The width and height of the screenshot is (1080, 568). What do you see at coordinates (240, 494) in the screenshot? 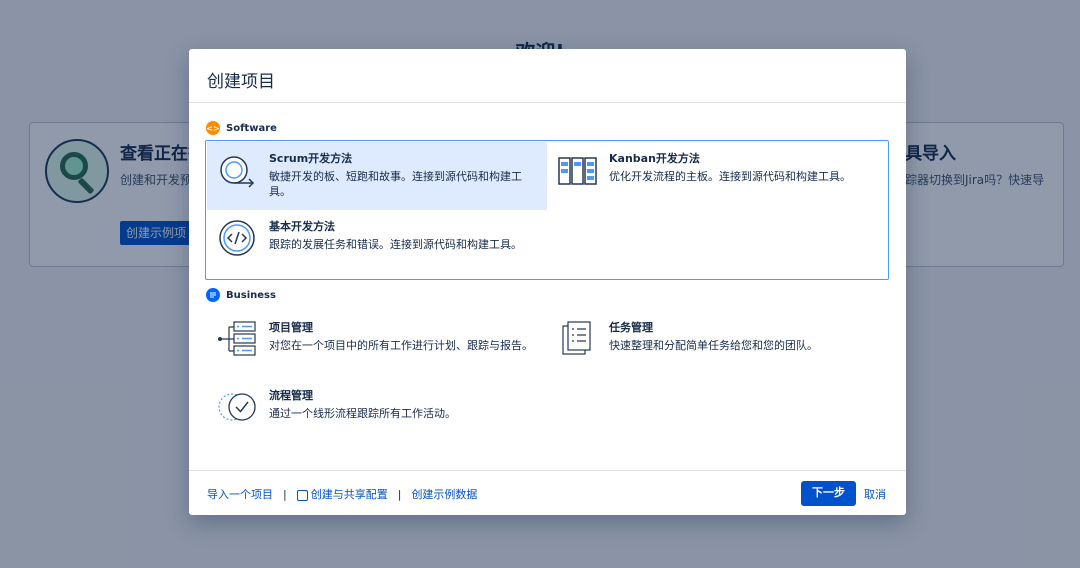
I see `import-project-link: 导入一个项目` at bounding box center [240, 494].